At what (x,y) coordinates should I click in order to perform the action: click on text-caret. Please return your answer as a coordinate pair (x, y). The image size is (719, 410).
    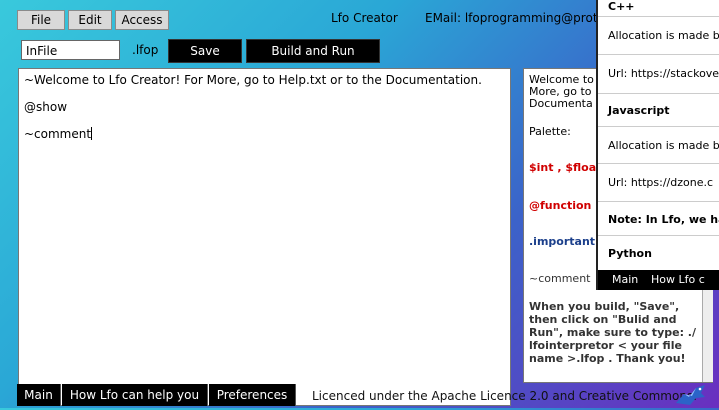
    Looking at the image, I should click on (92, 133).